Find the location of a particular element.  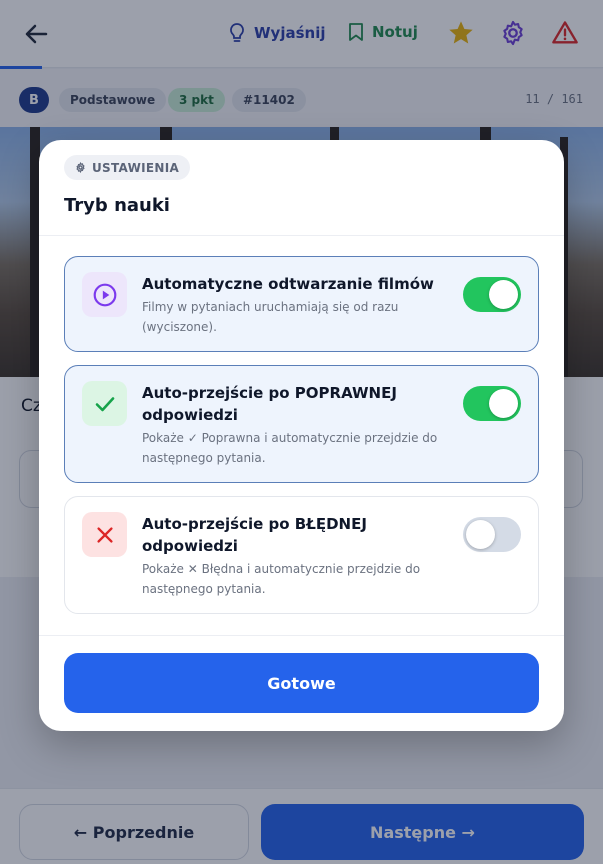

check-icon is located at coordinates (104, 403).